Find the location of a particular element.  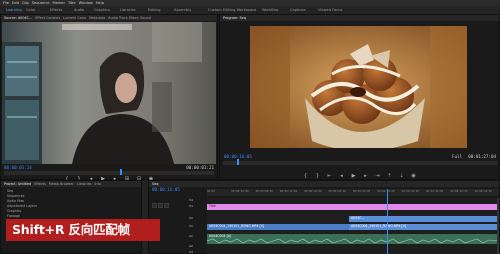

ruler-tick-label: 00:00:24:00 is located at coordinates (362, 191).